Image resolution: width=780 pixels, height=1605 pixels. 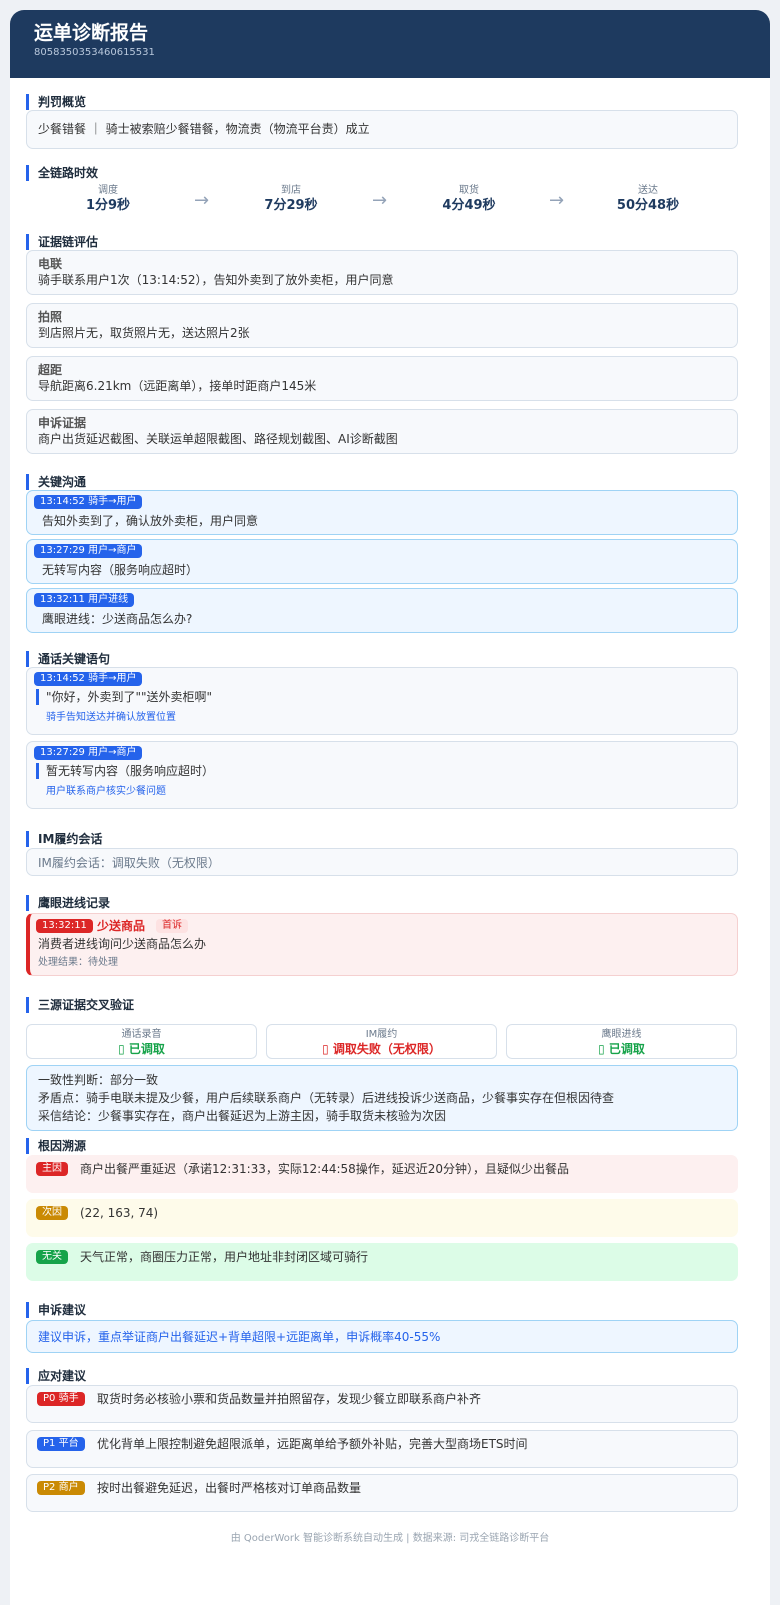 I want to click on response-item-p0: P0 骑手 取货时务必核验小票和货品数量并拍照留存，发现少餐立即联系商户补齐, so click(x=382, y=1404).